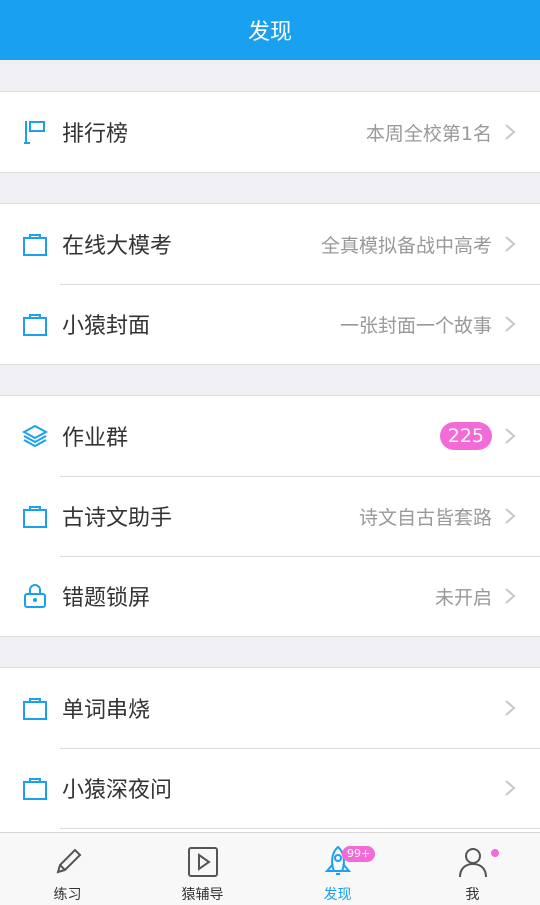 The height and width of the screenshot is (905, 540). I want to click on pencil-icon, so click(68, 861).